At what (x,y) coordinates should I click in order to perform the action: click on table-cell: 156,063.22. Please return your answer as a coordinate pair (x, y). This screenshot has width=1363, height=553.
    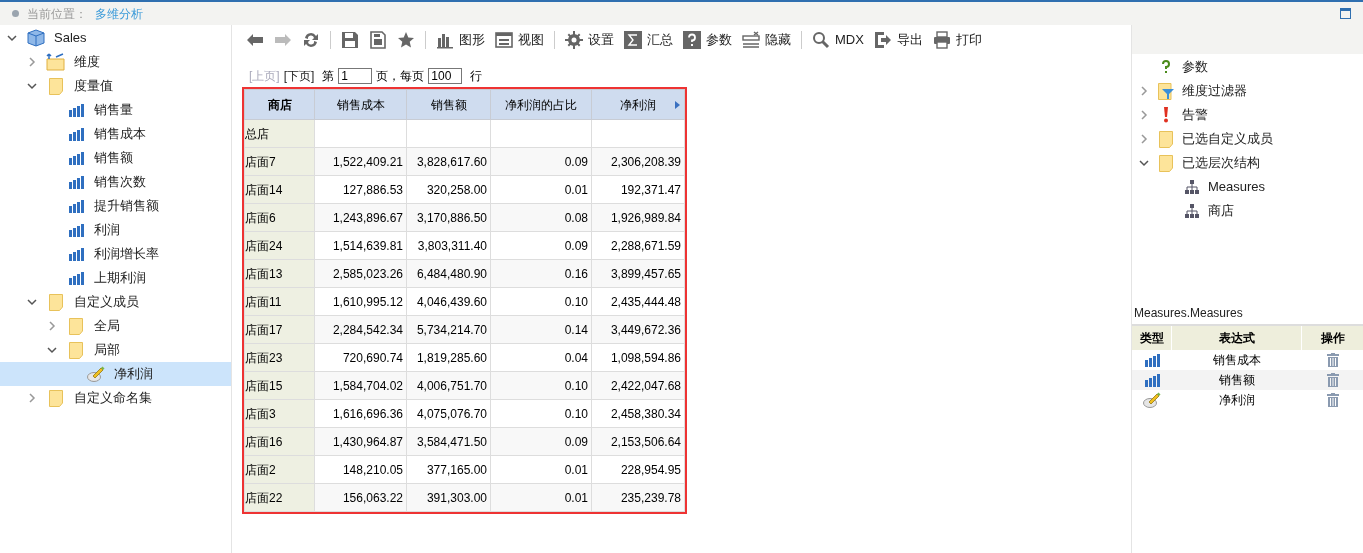
    Looking at the image, I should click on (360, 497).